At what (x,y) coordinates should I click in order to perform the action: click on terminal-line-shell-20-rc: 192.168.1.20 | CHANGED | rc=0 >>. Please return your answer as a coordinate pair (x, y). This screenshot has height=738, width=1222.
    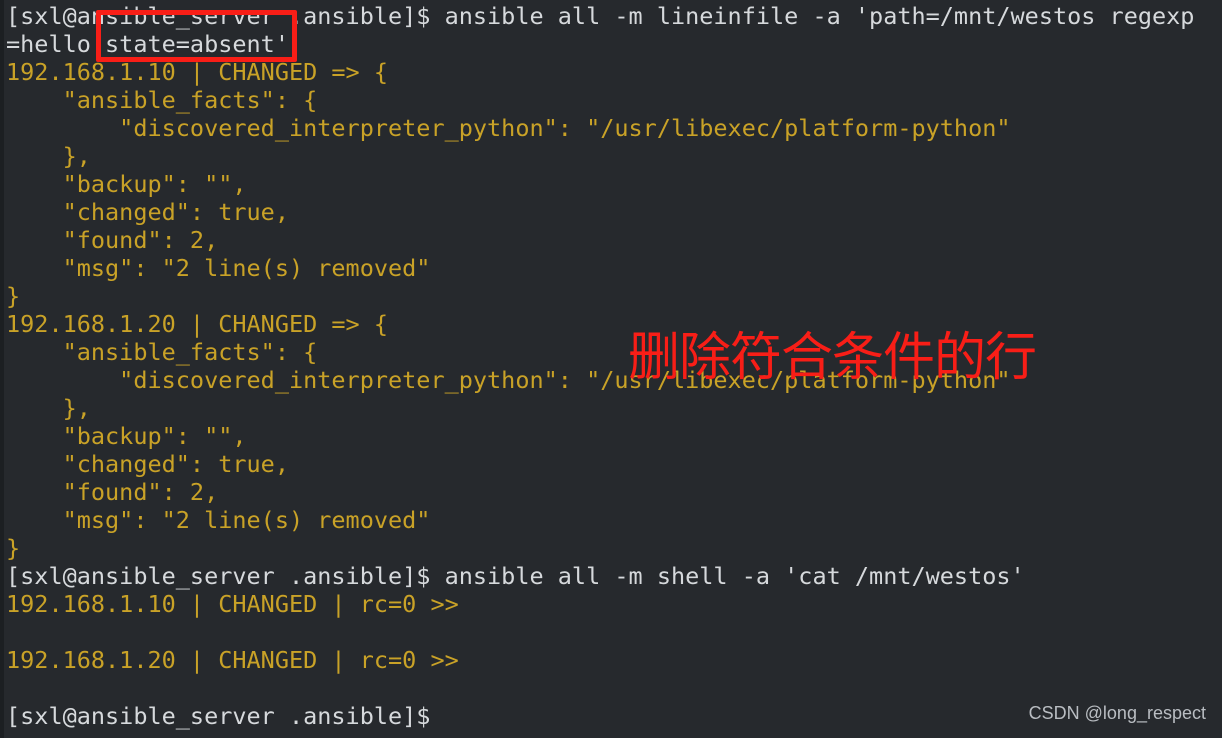
    Looking at the image, I should click on (232, 660).